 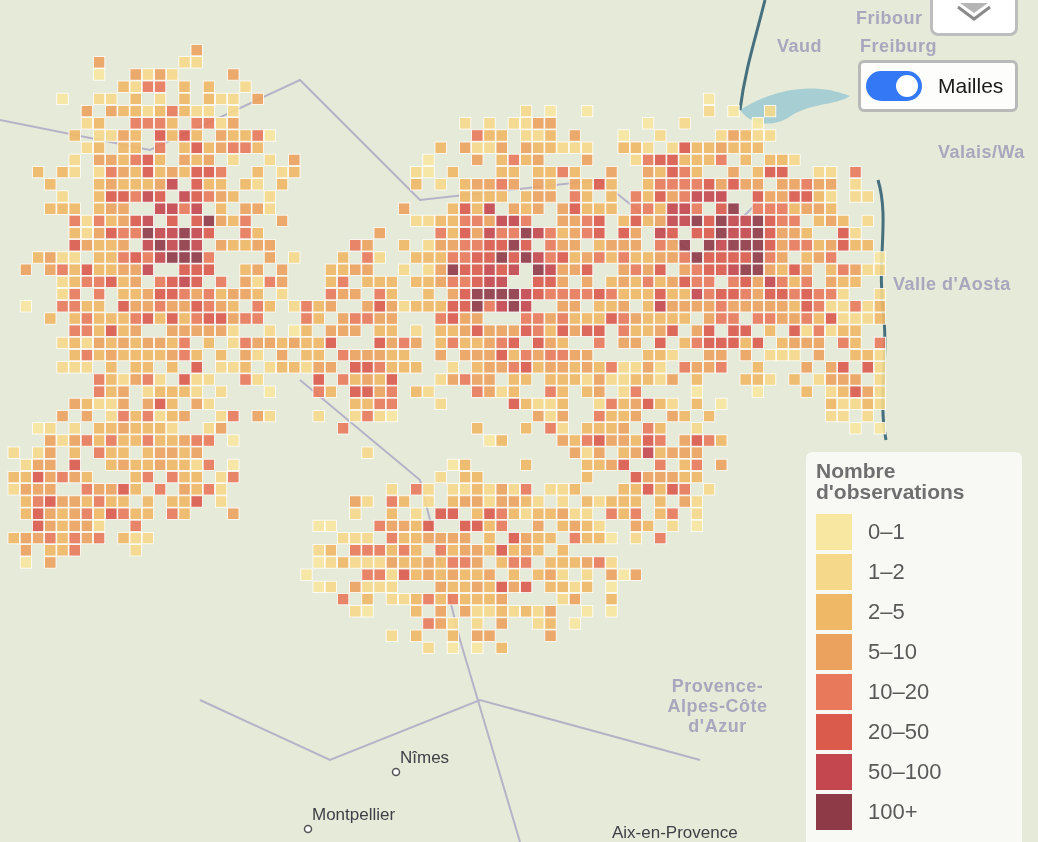 What do you see at coordinates (893, 812) in the screenshot?
I see `legend-label: 100+` at bounding box center [893, 812].